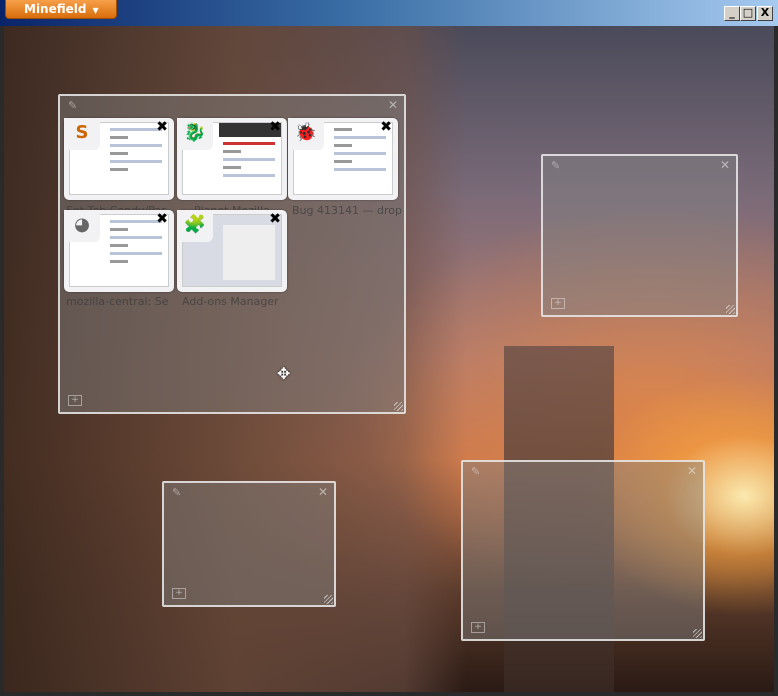  Describe the element at coordinates (343, 159) in the screenshot. I see `tab-item: 🐞 ✖` at that location.